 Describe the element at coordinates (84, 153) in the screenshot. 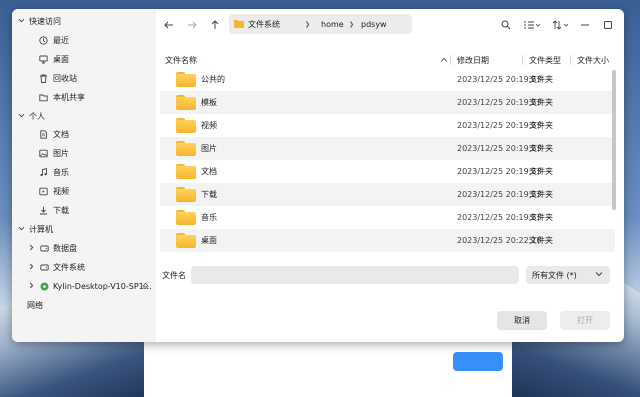

I see `sidebar-item: 图片` at that location.